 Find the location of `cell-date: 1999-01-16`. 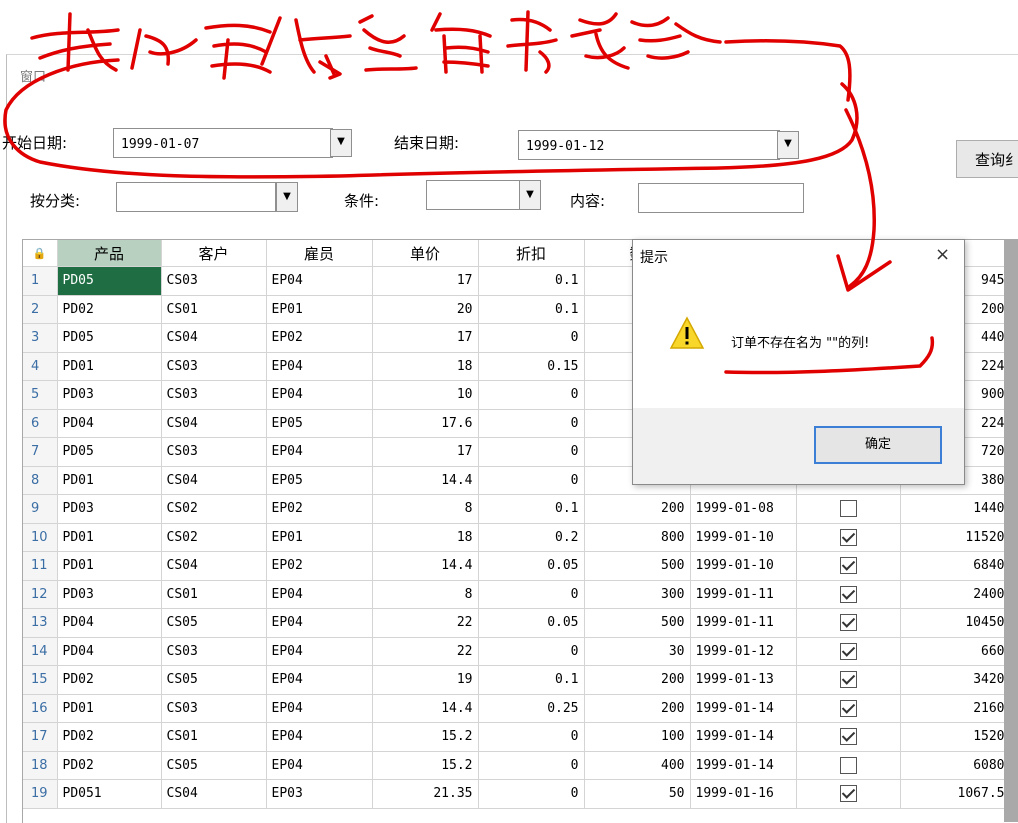

cell-date: 1999-01-16 is located at coordinates (743, 794).